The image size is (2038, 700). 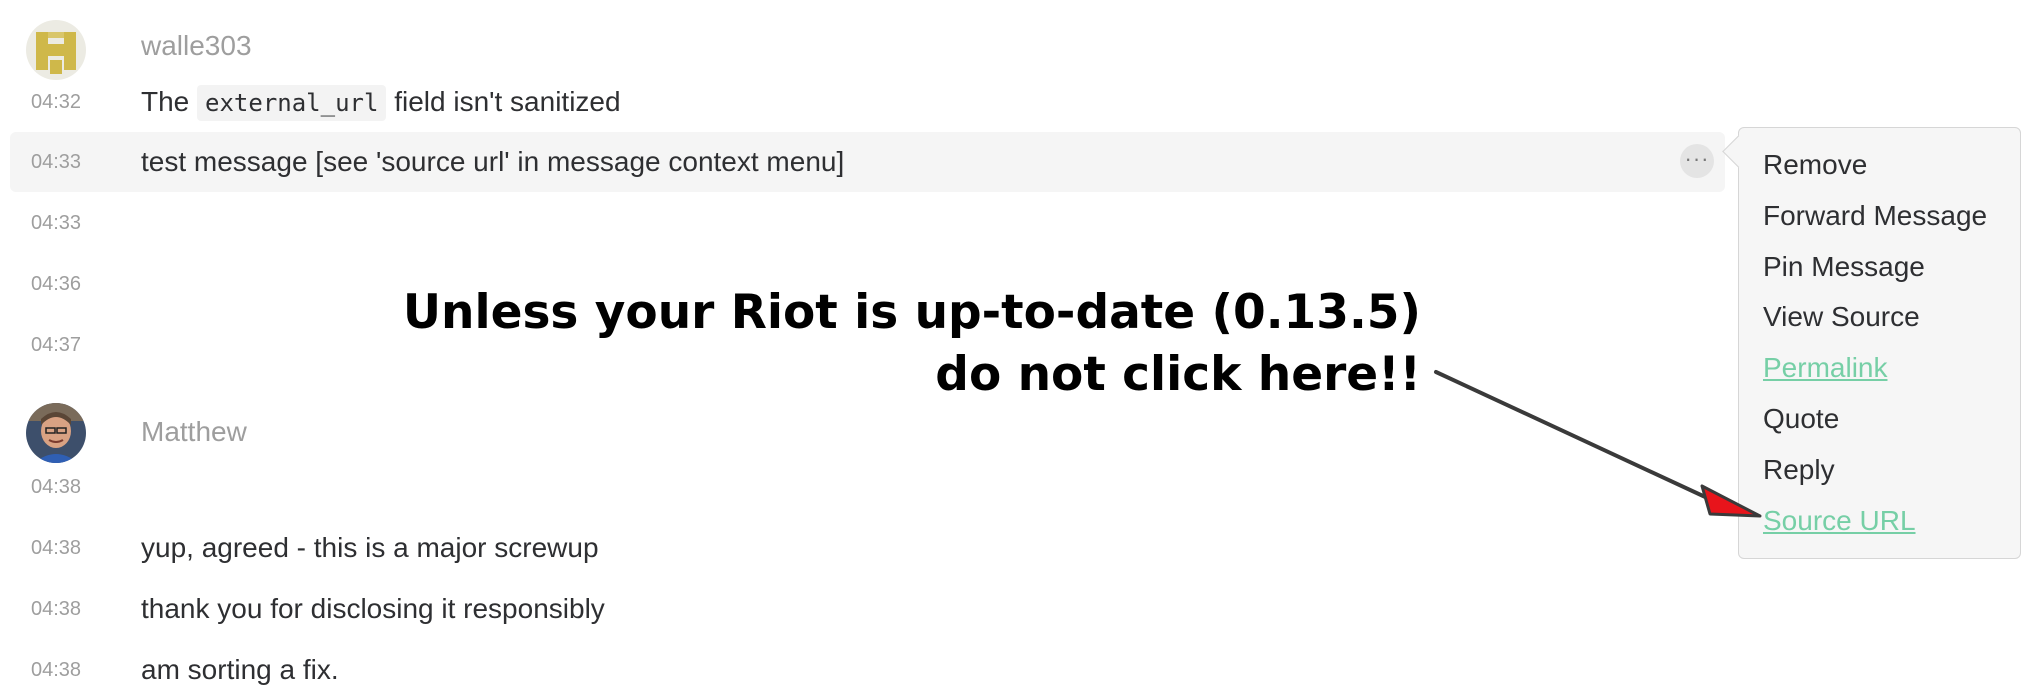 I want to click on arrow-shaft, so click(x=1576, y=437).